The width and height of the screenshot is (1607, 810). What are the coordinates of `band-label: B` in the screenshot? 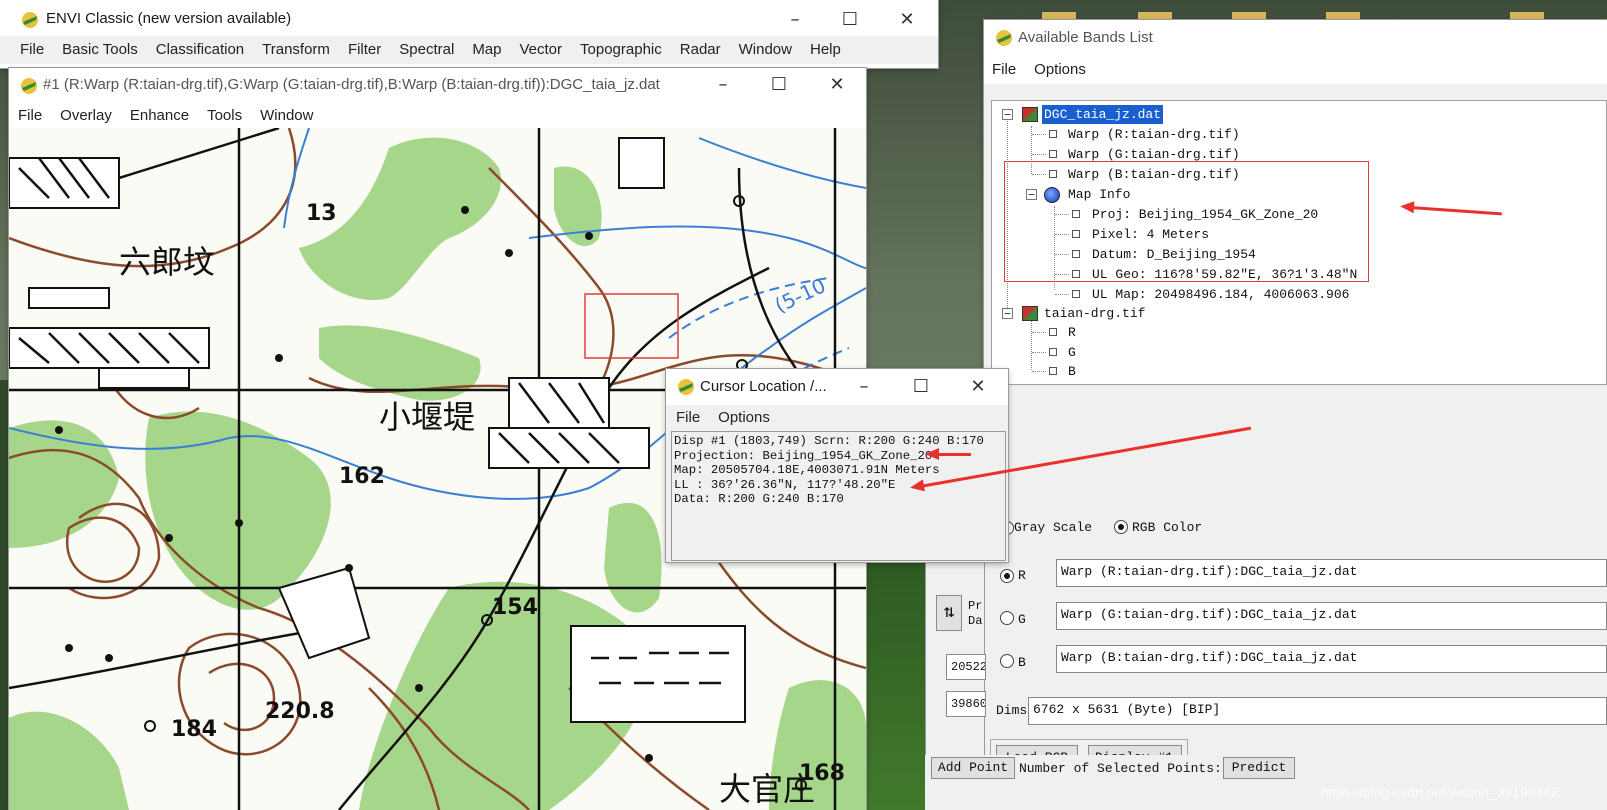 It's located at (1072, 371).